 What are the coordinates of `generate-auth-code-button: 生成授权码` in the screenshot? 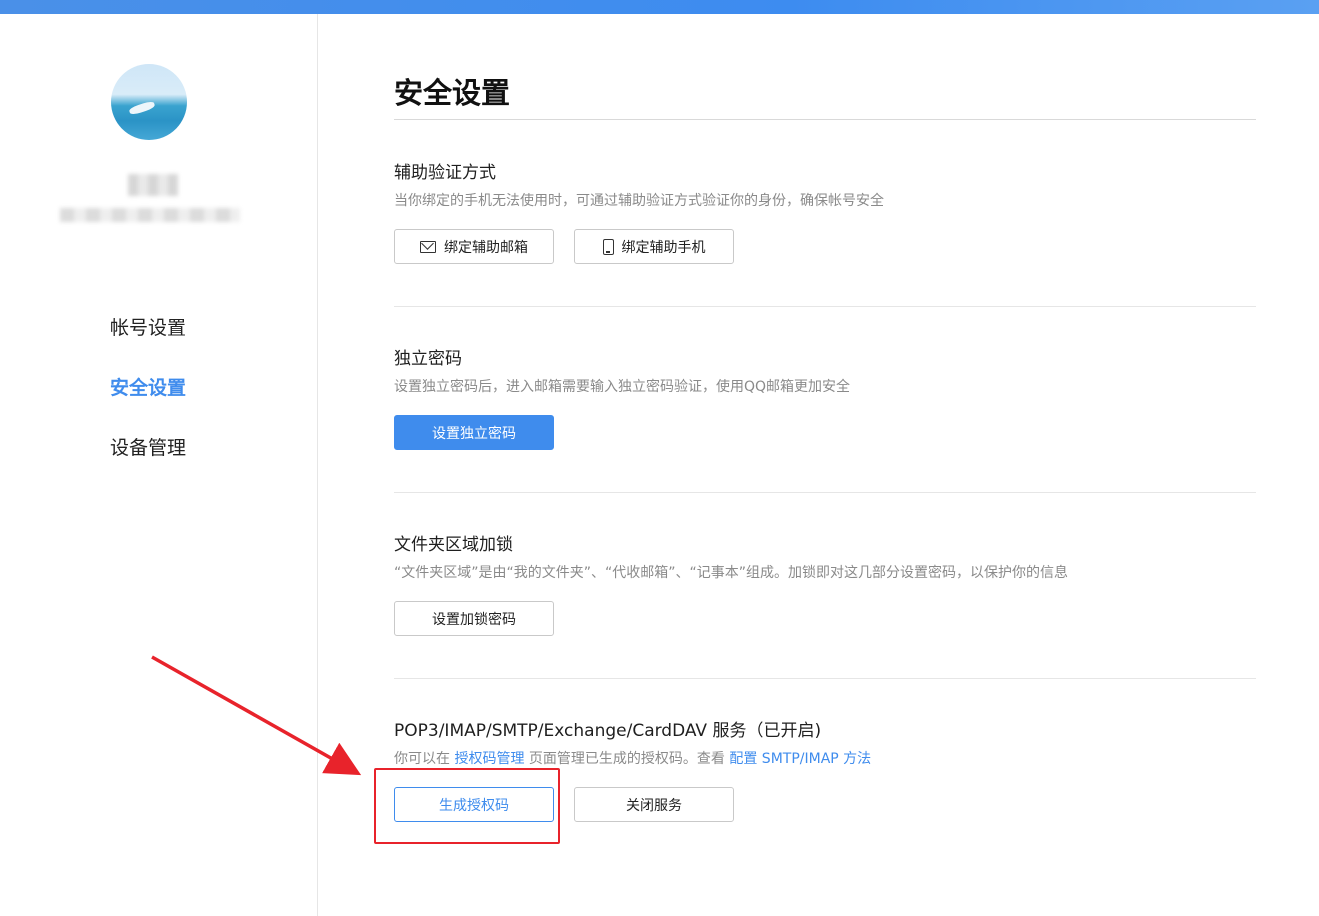 It's located at (474, 804).